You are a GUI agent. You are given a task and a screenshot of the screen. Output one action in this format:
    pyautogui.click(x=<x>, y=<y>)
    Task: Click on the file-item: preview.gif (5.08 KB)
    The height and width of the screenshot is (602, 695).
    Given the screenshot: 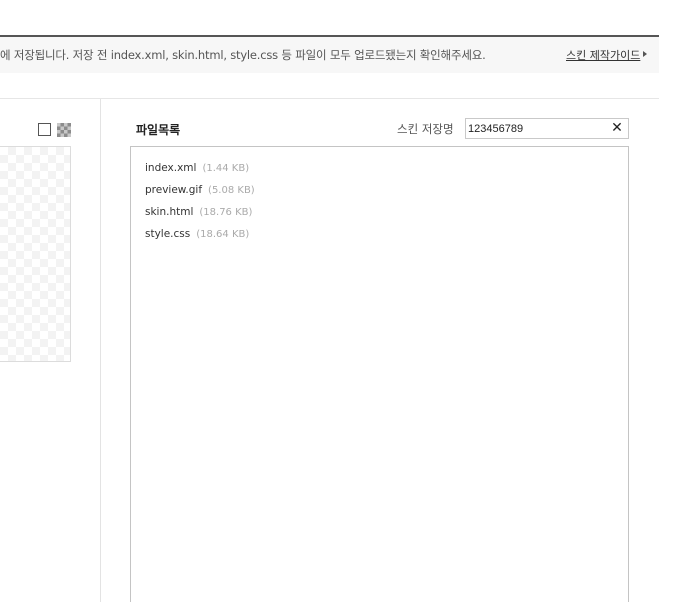 What is the action you would take?
    pyautogui.click(x=200, y=194)
    